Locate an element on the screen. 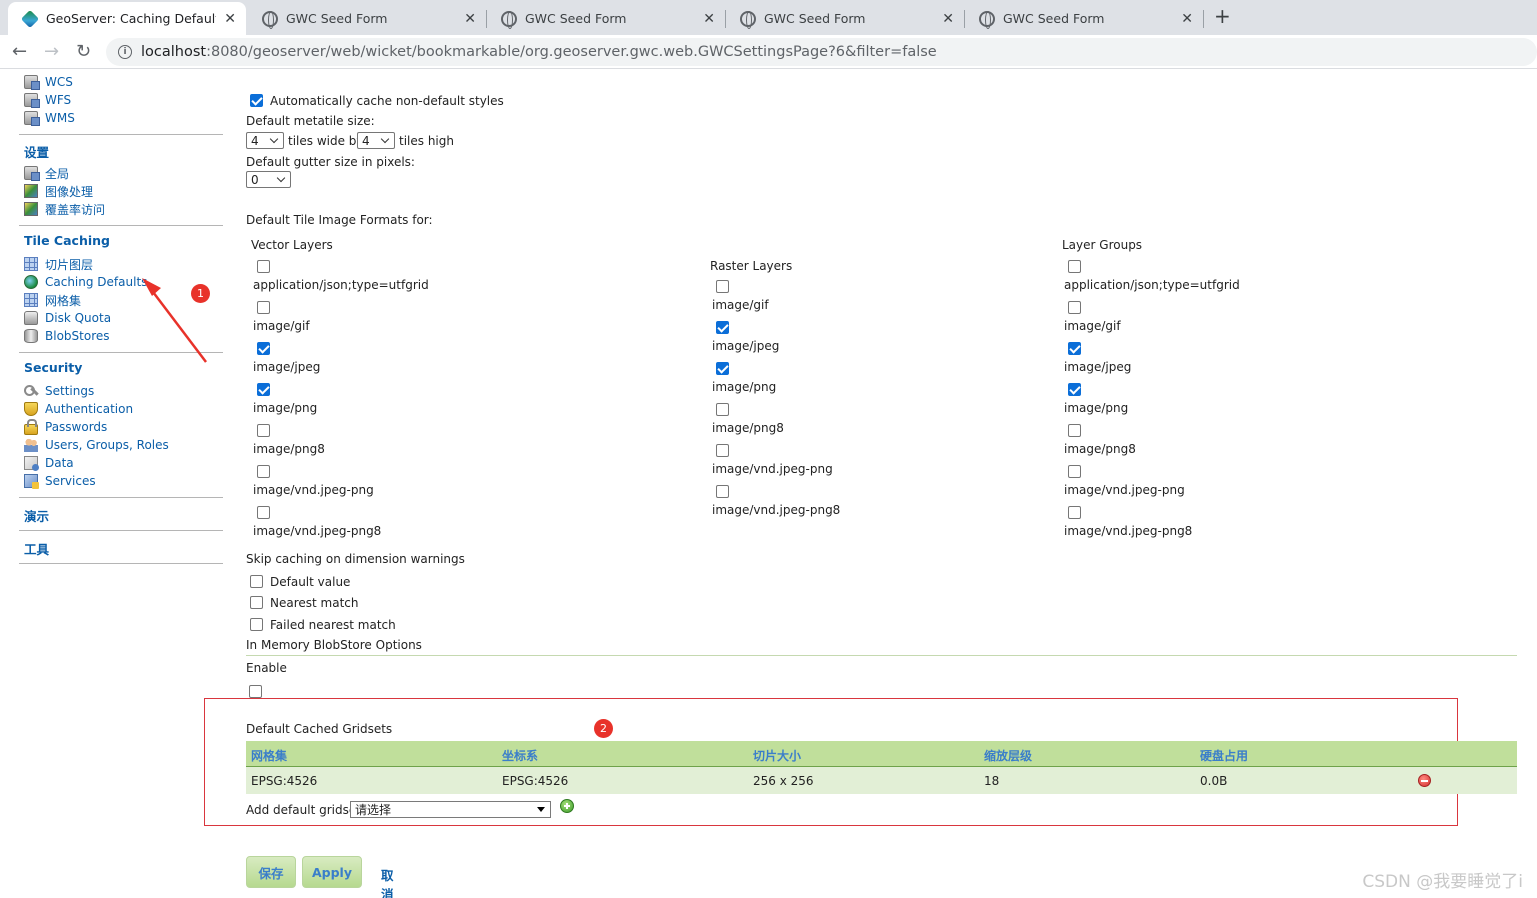 The width and height of the screenshot is (1537, 898). sidebar-item-wcs: WCS is located at coordinates (48, 82).